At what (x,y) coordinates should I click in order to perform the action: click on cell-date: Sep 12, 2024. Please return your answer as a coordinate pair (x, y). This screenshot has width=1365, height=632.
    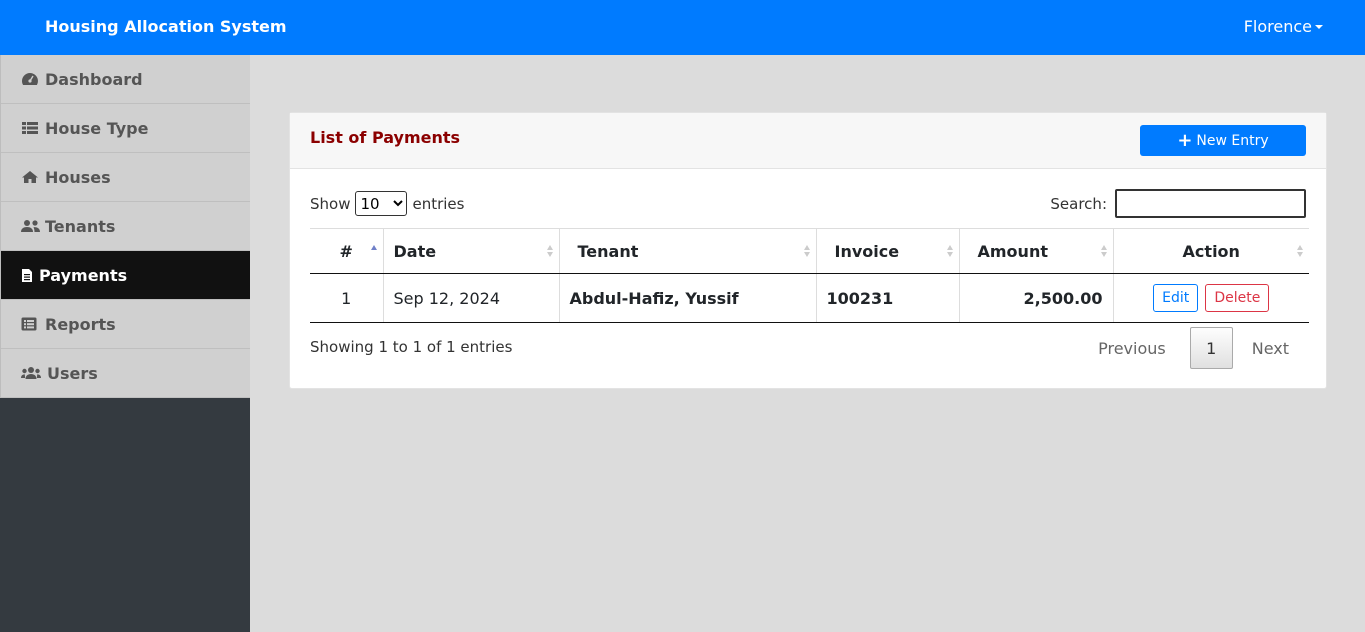
    Looking at the image, I should click on (470, 298).